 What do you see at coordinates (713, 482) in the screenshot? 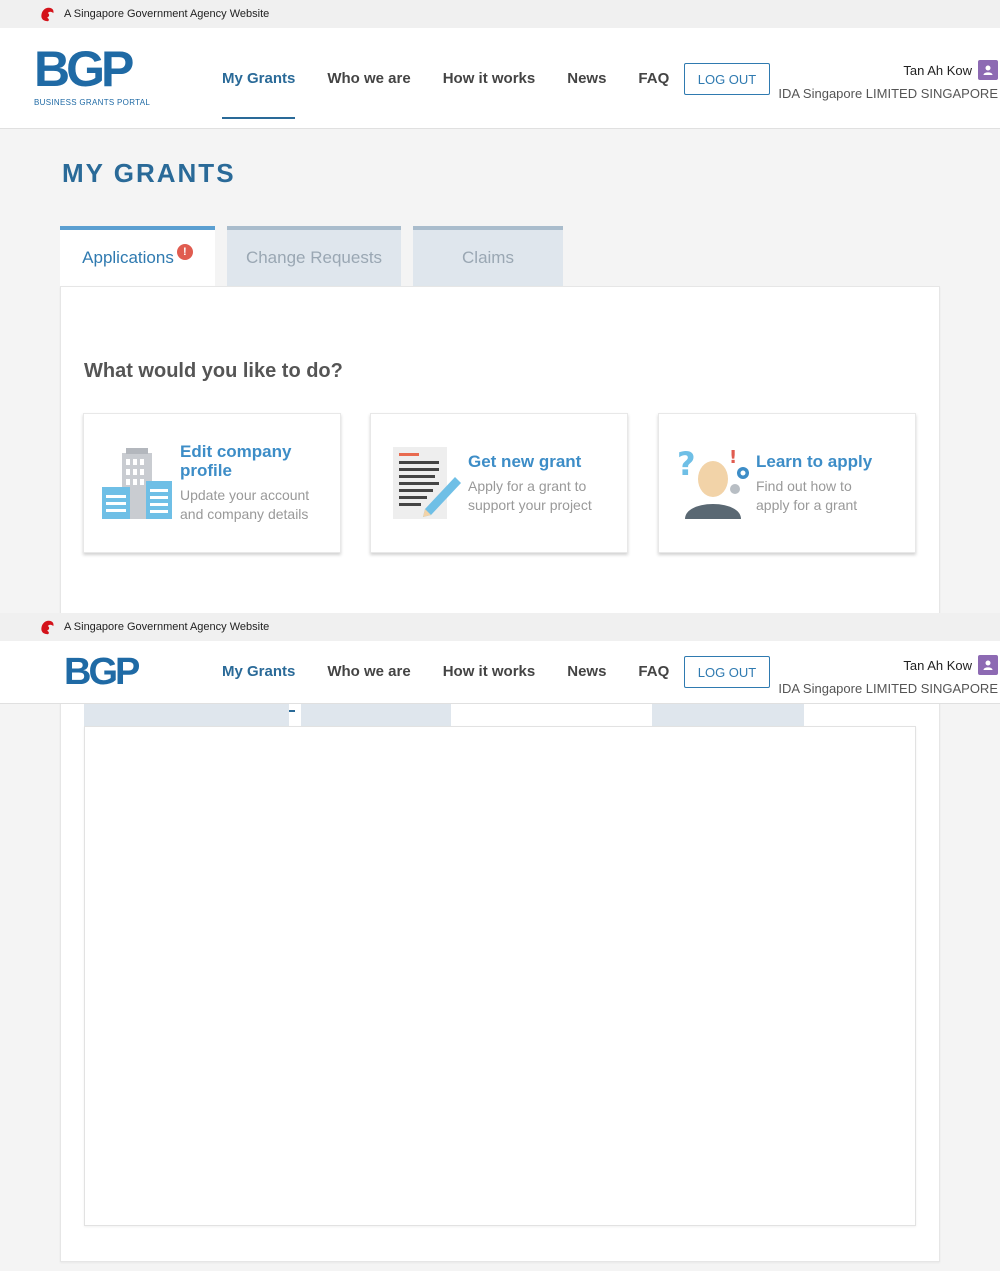
I see `question-person-icon: ? !` at bounding box center [713, 482].